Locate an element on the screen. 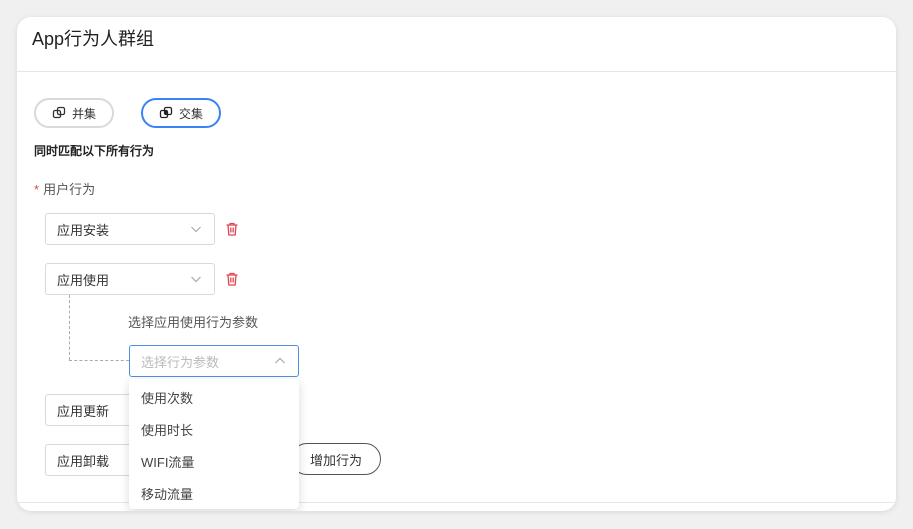  union-button: 并集 is located at coordinates (74, 113).